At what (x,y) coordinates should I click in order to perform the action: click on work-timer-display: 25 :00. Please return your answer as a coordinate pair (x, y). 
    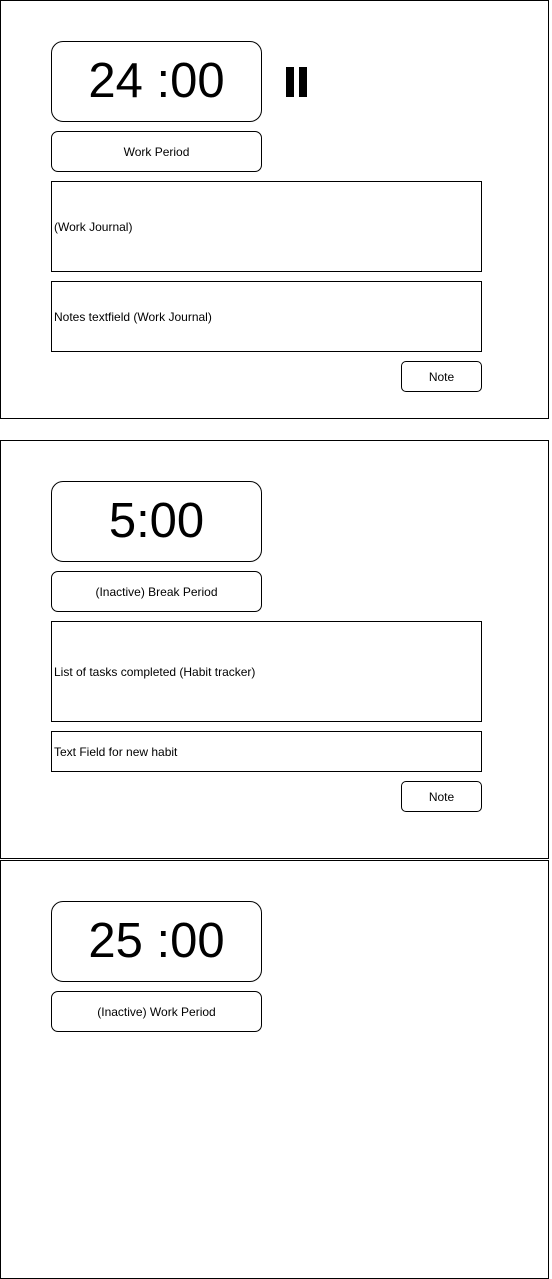
    Looking at the image, I should click on (156, 941).